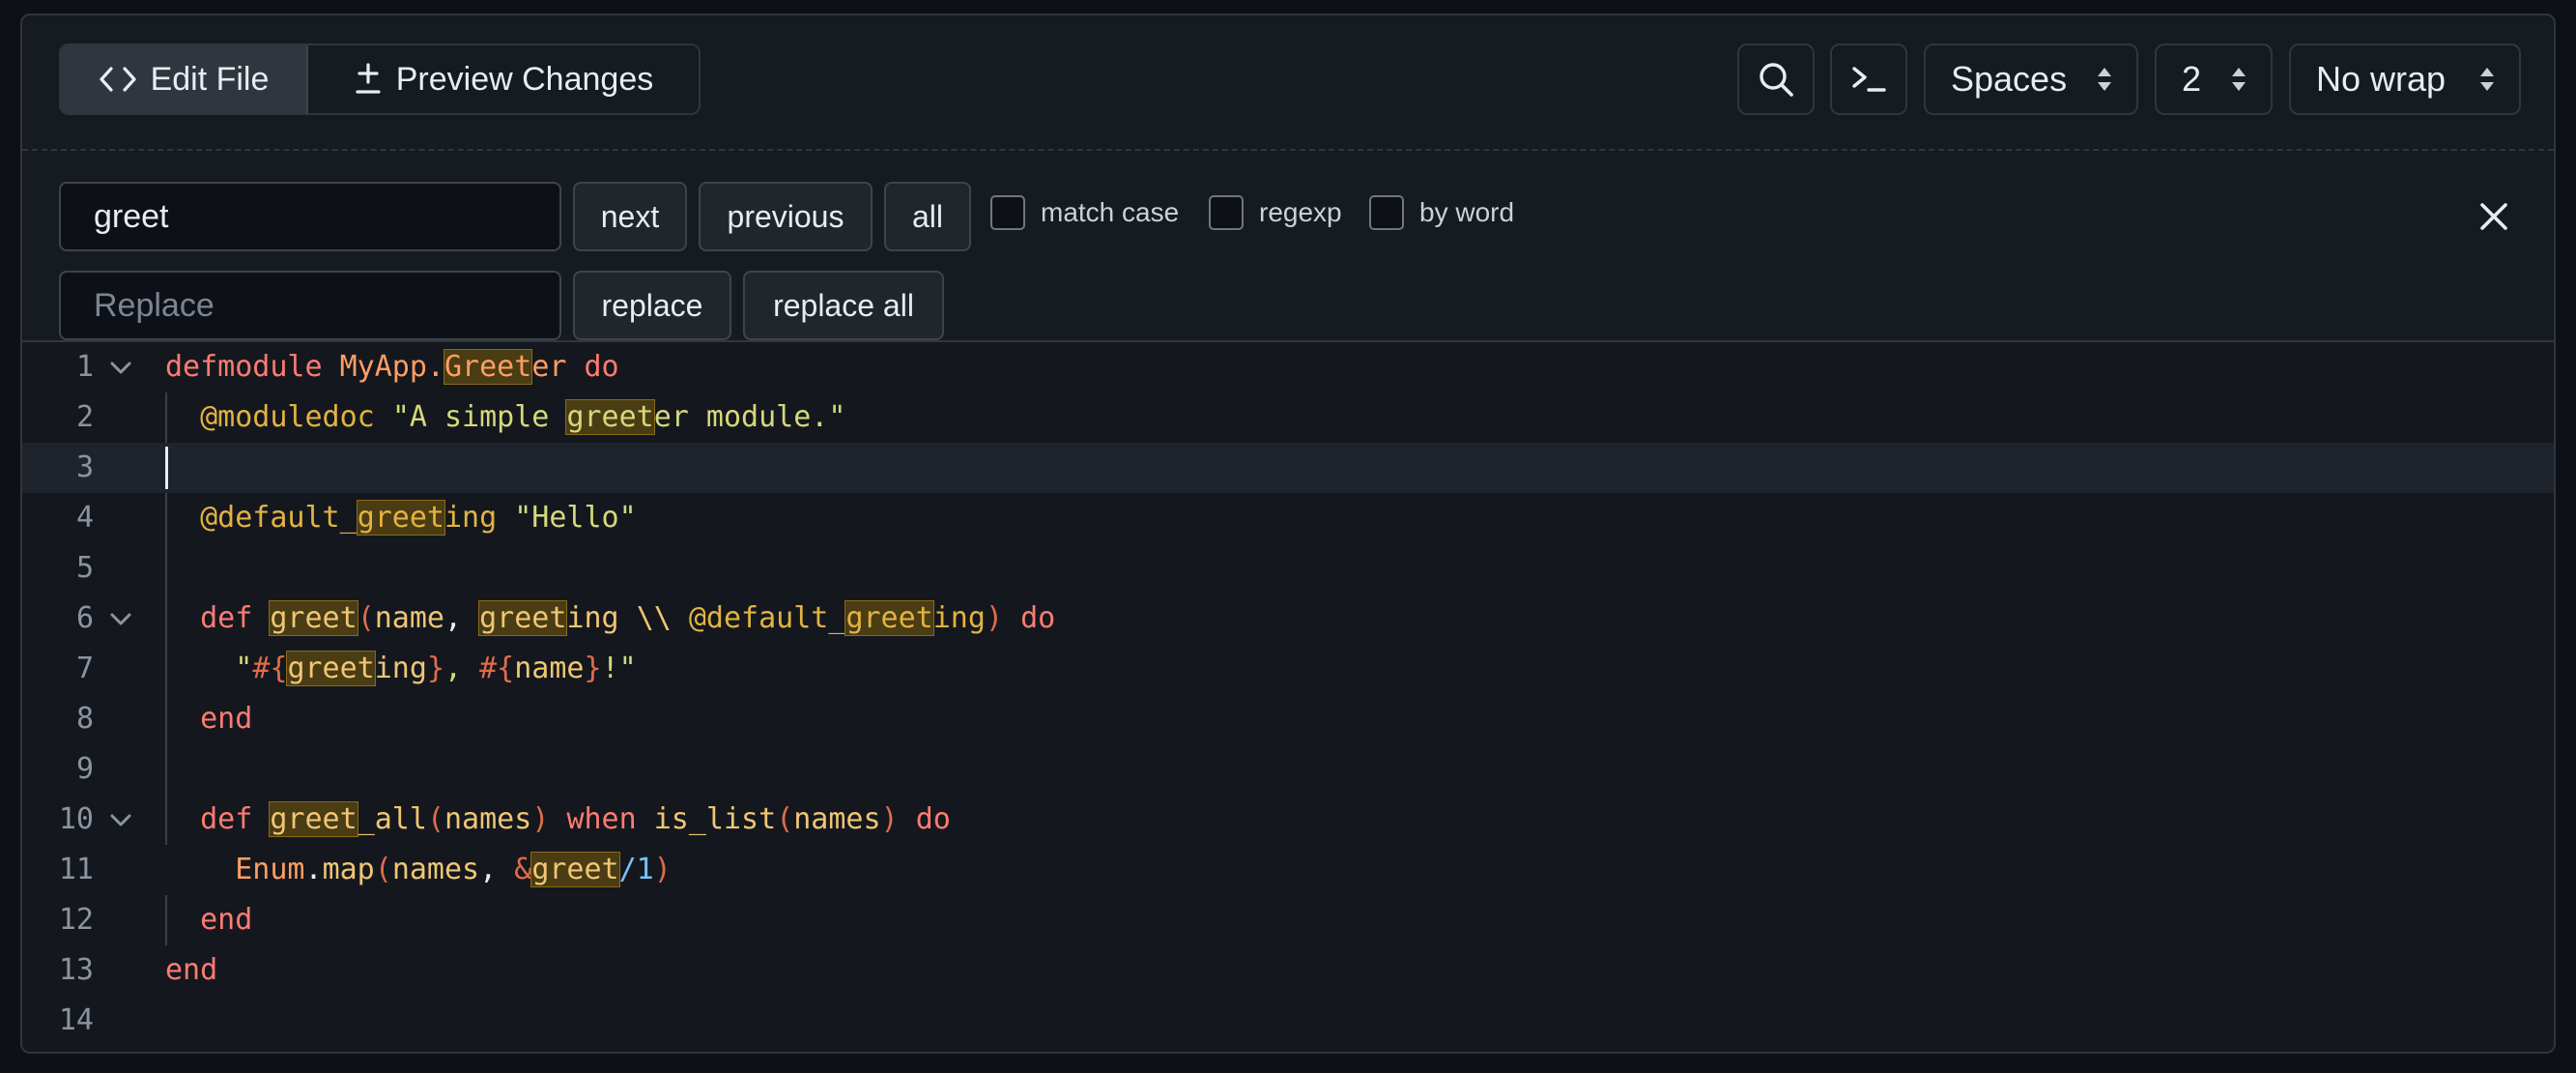 Image resolution: width=2576 pixels, height=1073 pixels. What do you see at coordinates (1110, 212) in the screenshot?
I see `match-case-label: match case` at bounding box center [1110, 212].